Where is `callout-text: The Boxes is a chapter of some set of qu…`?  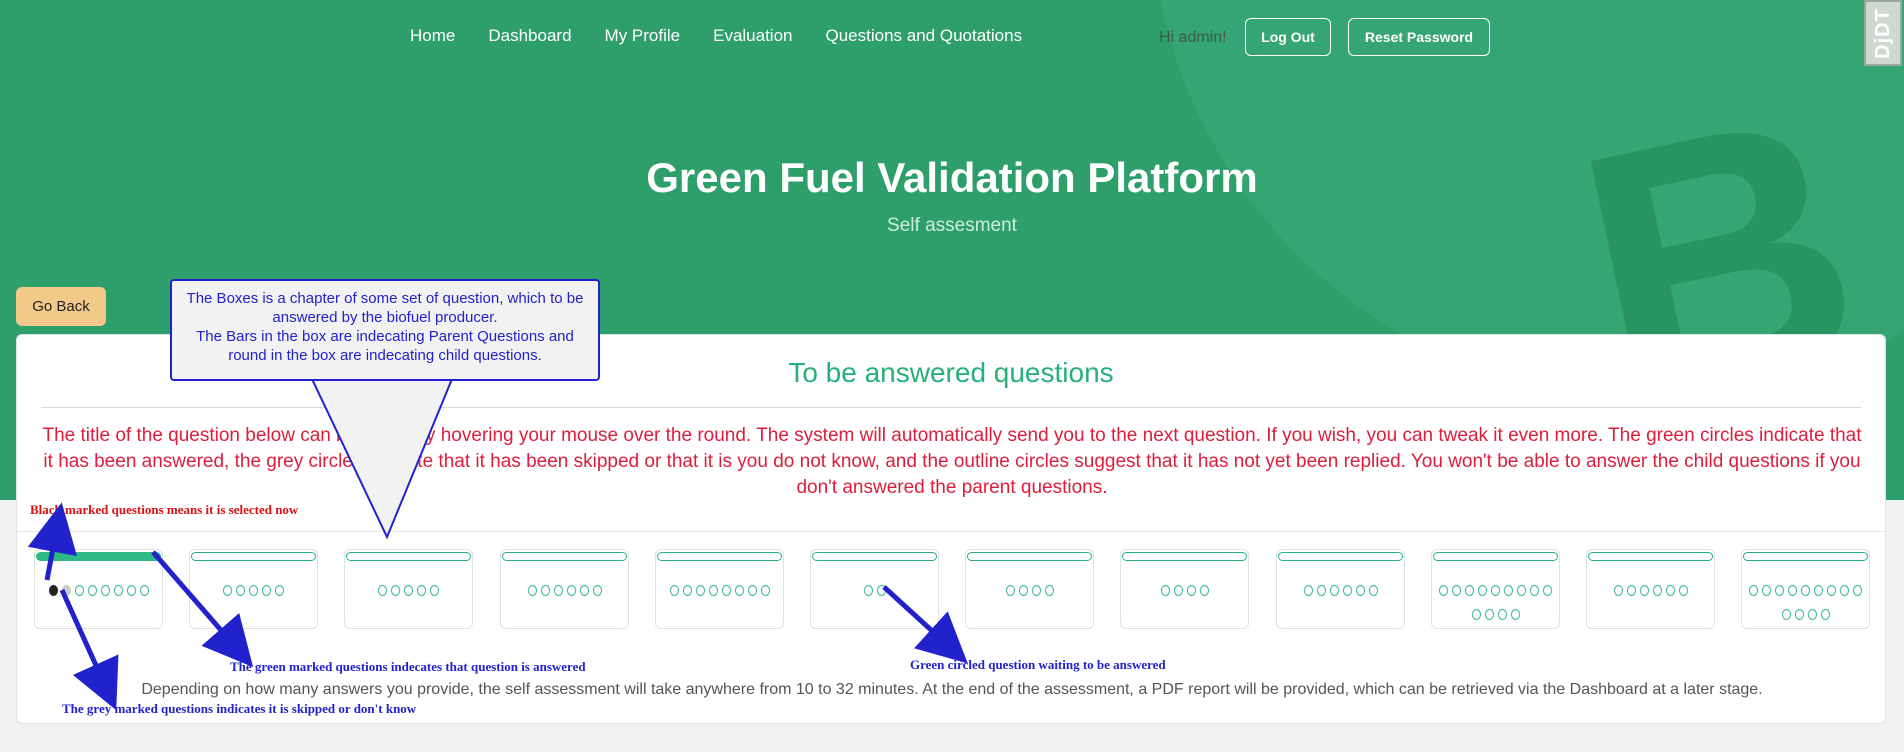 callout-text: The Boxes is a chapter of some set of qu… is located at coordinates (385, 327).